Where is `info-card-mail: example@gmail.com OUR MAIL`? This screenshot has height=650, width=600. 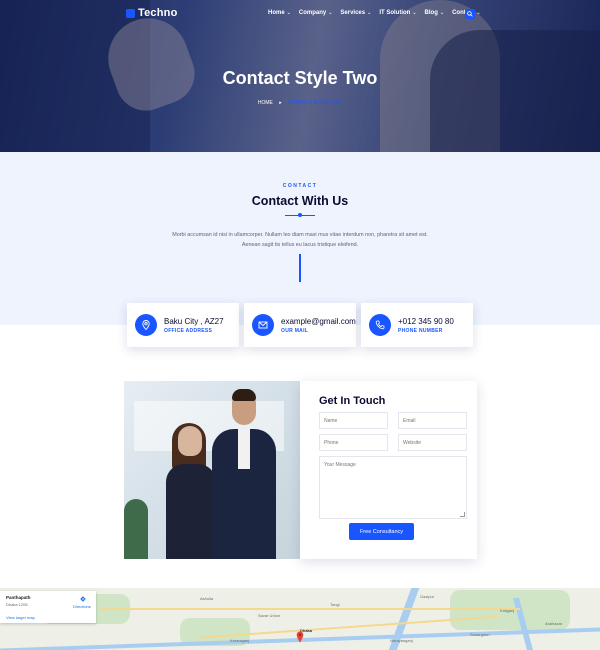 info-card-mail: example@gmail.com OUR MAIL is located at coordinates (300, 325).